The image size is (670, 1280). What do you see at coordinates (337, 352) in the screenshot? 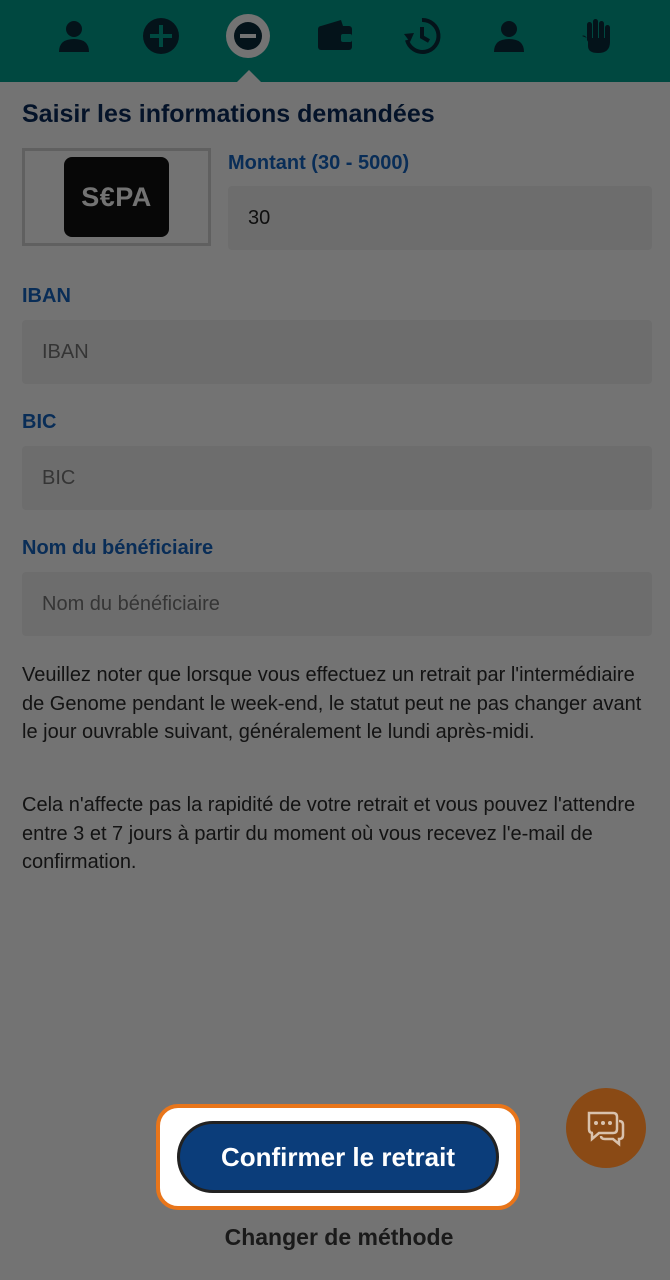
I see `iban-input: IBAN` at bounding box center [337, 352].